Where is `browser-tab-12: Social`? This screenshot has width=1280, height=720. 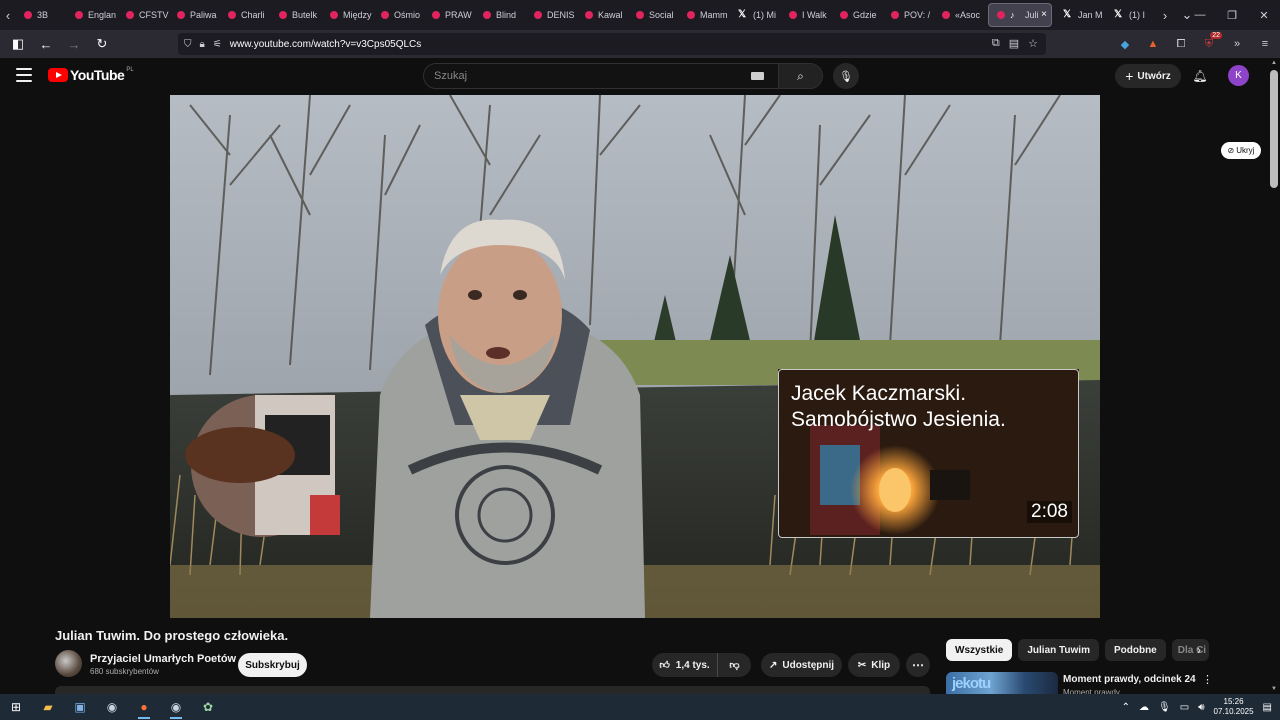 browser-tab-12: Social is located at coordinates (653, 15).